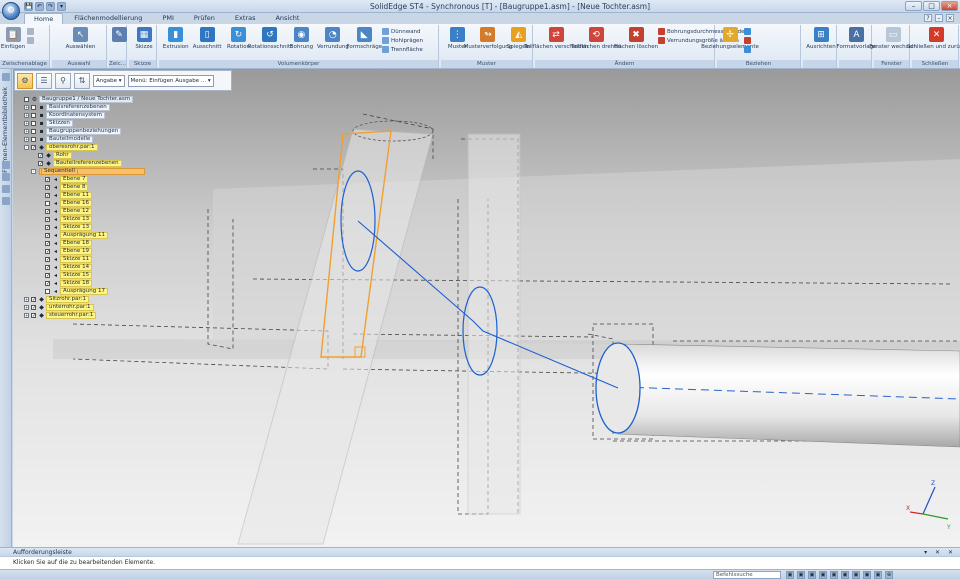  I want to click on tree-item: + ✓ ◆ steuerrohr.par:1, so click(124, 316).